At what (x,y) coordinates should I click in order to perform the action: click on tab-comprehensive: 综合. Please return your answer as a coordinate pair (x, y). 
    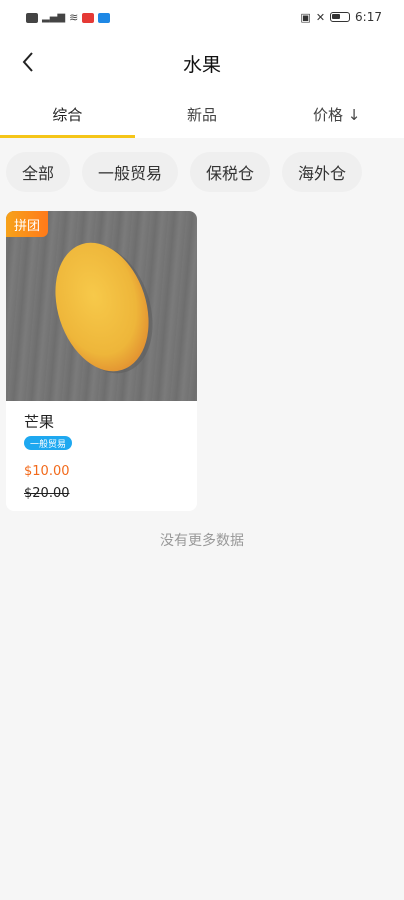
    Looking at the image, I should click on (67, 114).